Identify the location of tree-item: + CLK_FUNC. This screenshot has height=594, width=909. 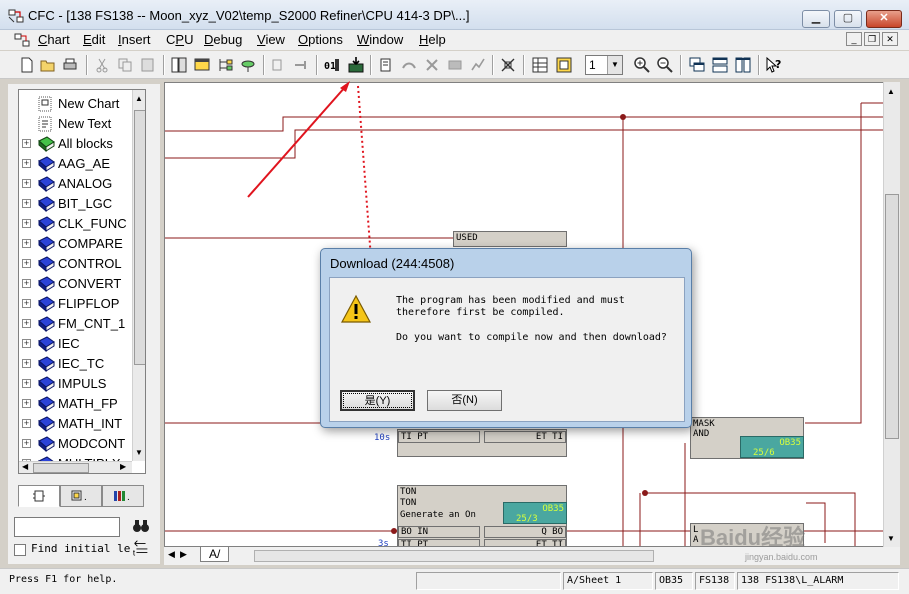
(75, 224).